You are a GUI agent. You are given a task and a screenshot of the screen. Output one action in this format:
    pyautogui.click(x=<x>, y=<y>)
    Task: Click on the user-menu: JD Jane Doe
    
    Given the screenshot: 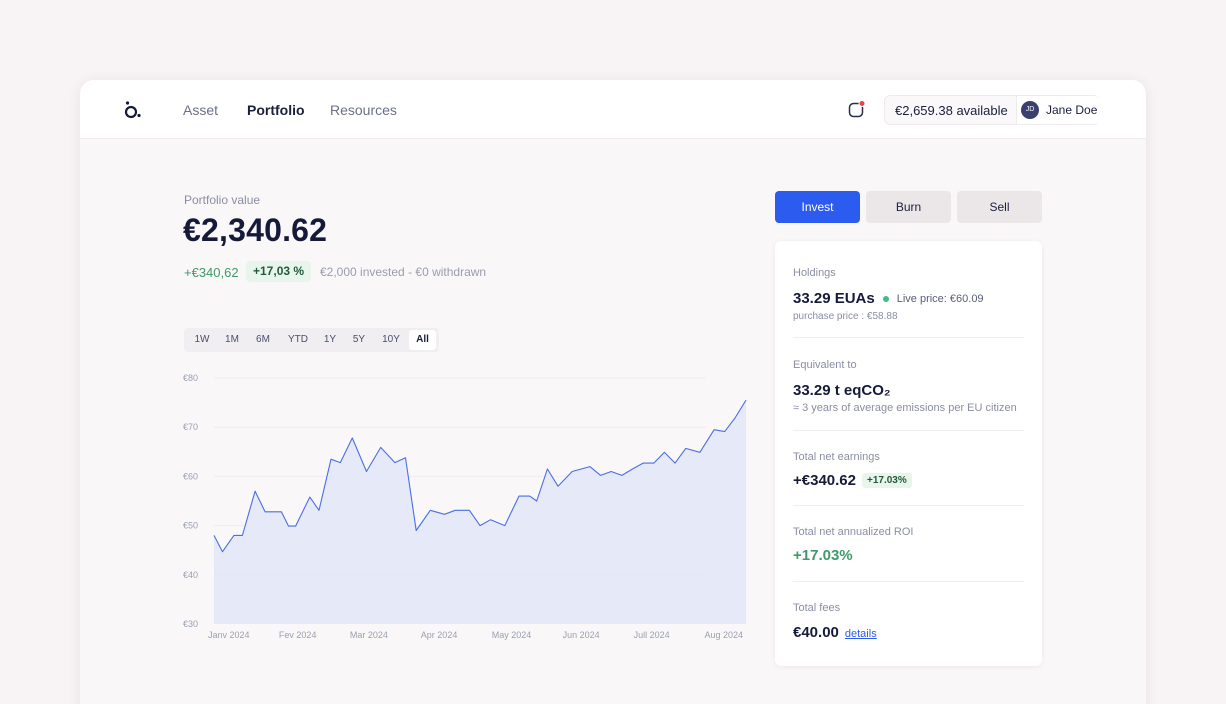 What is the action you would take?
    pyautogui.click(x=1058, y=110)
    